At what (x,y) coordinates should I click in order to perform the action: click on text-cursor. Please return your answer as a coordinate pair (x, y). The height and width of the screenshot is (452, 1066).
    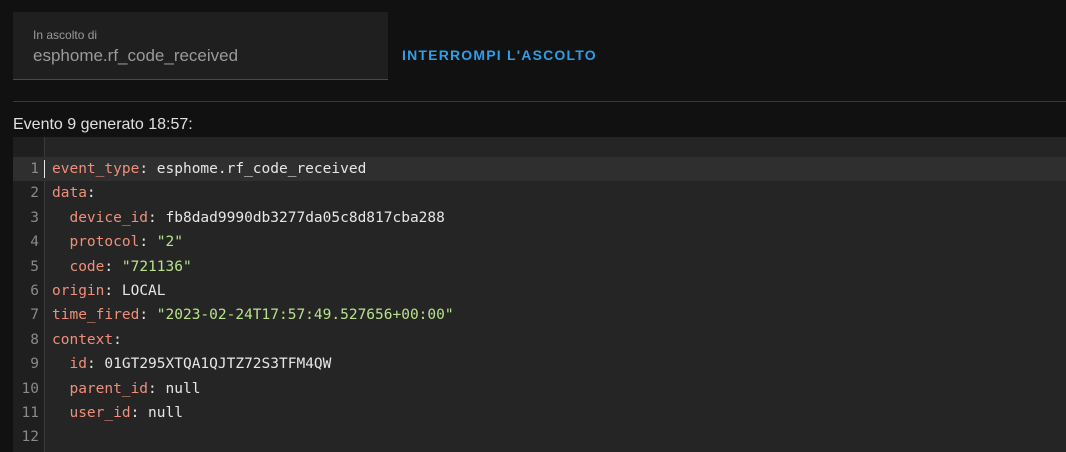
    Looking at the image, I should click on (44, 169).